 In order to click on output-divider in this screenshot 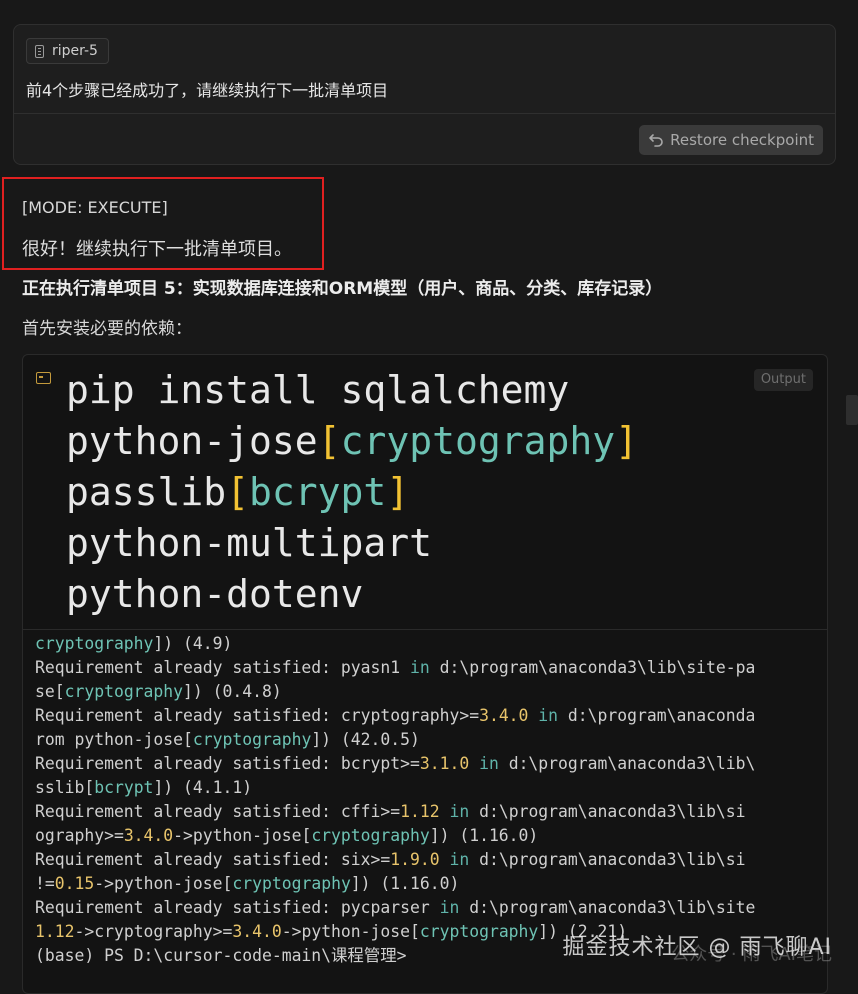, I will do `click(425, 629)`.